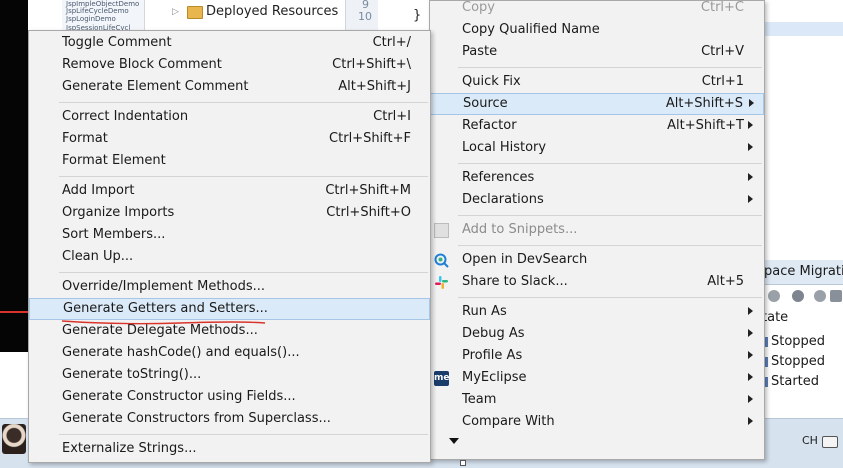 The width and height of the screenshot is (843, 468). Describe the element at coordinates (14, 439) in the screenshot. I see `avatar` at that location.